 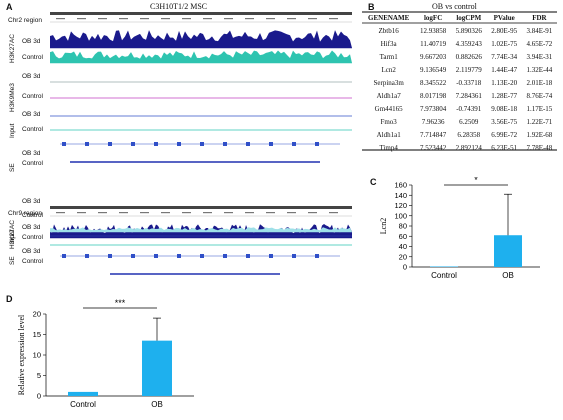 I want to click on table-header-1: logFC, so click(x=433, y=18).